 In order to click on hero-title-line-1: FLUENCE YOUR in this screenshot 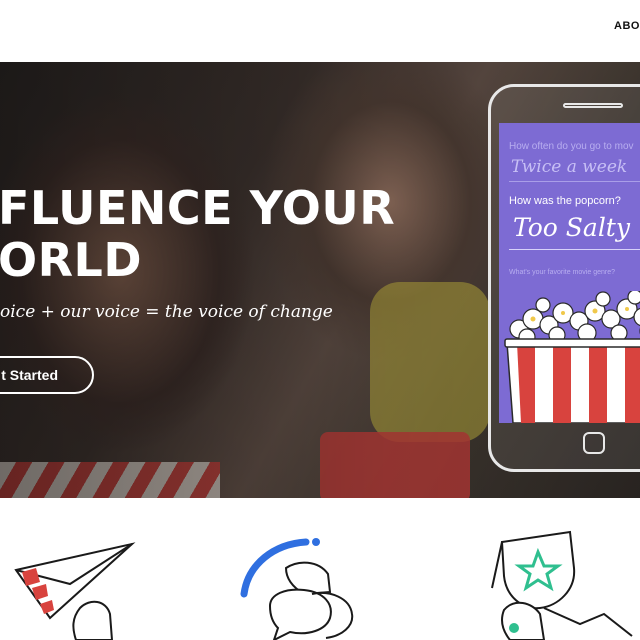, I will do `click(198, 208)`.